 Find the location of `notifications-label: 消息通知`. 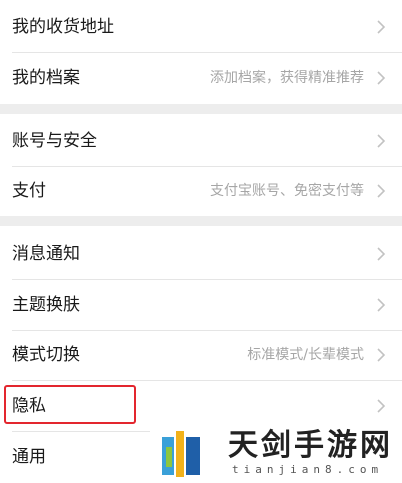

notifications-label: 消息通知 is located at coordinates (46, 254).